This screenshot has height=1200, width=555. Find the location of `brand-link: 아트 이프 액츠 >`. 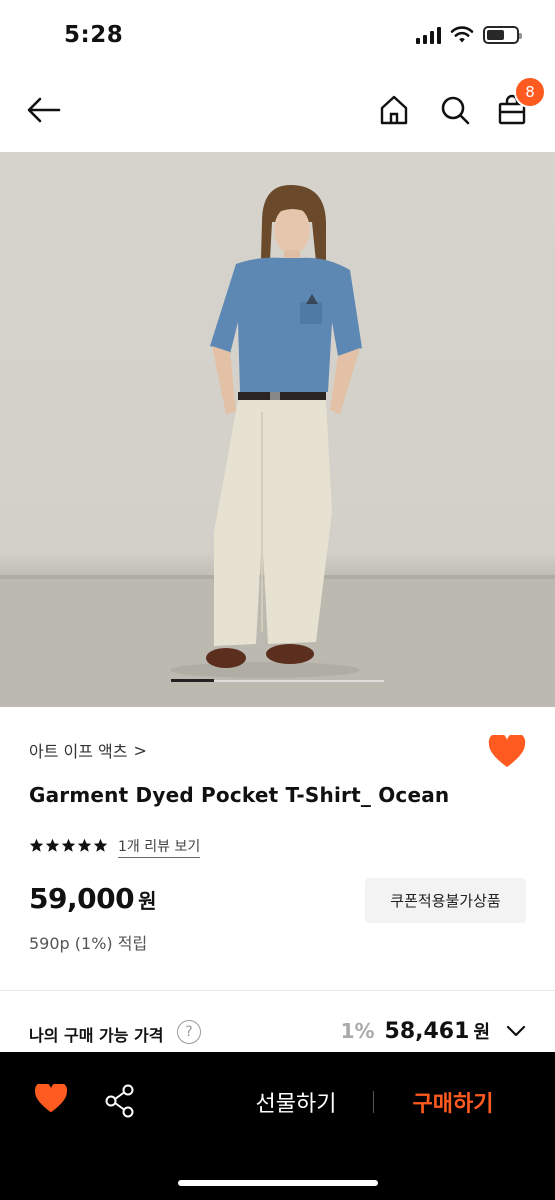

brand-link: 아트 이프 액츠 > is located at coordinates (88, 750).